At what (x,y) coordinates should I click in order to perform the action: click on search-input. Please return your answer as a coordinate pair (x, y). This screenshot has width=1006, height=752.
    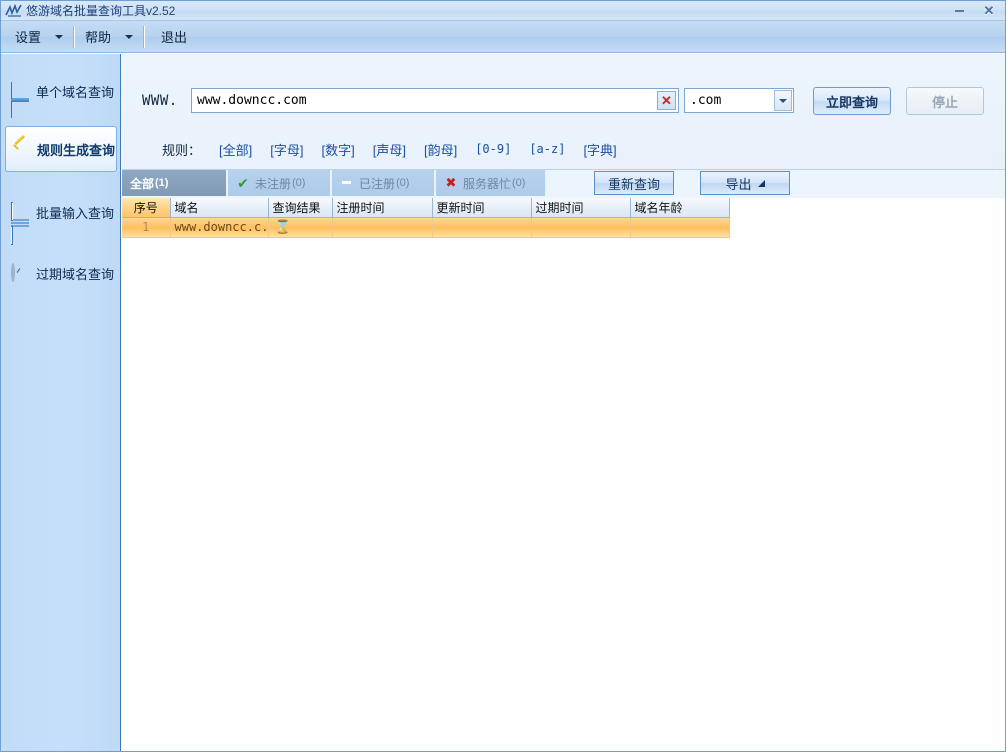
    Looking at the image, I should click on (426, 100).